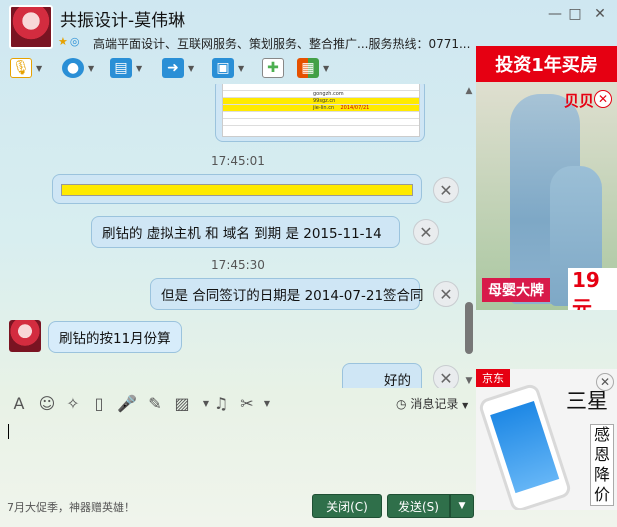 Image resolution: width=617 pixels, height=527 pixels. I want to click on shake-icon: ▯, so click(99, 403).